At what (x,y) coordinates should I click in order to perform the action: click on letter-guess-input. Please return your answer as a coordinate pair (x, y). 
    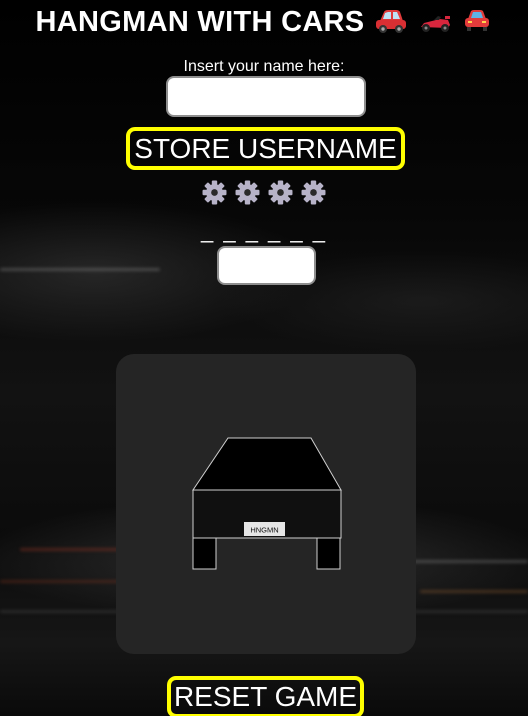
    Looking at the image, I should click on (266, 265).